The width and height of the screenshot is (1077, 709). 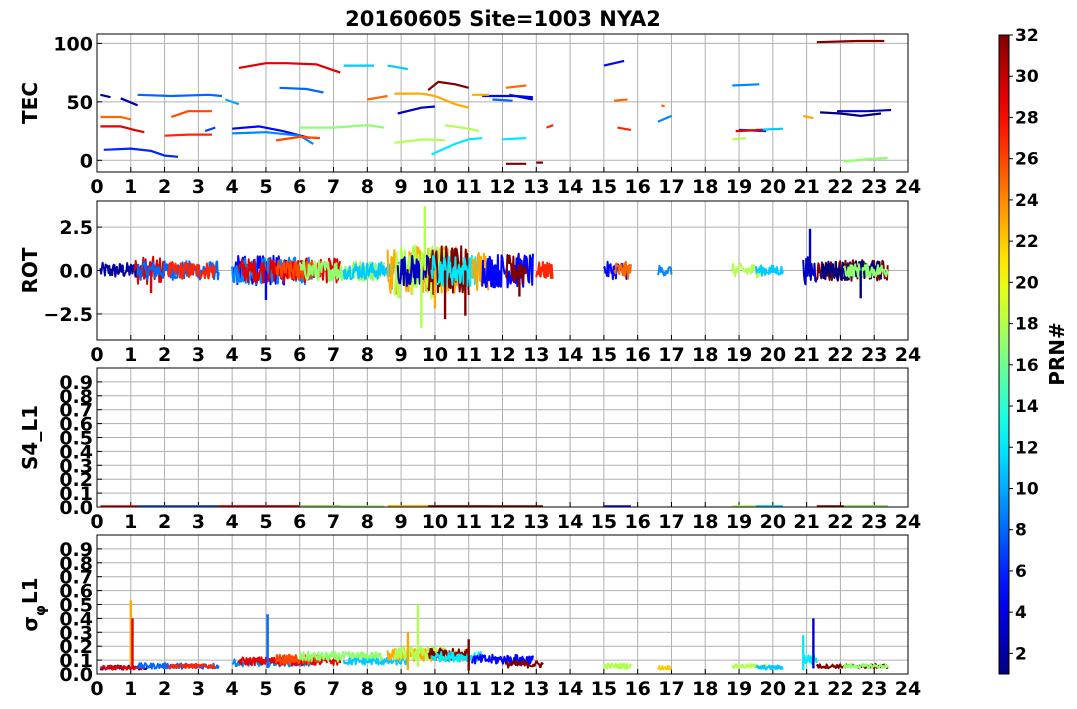 What do you see at coordinates (76, 550) in the screenshot?
I see `y-tick-label: 0.9` at bounding box center [76, 550].